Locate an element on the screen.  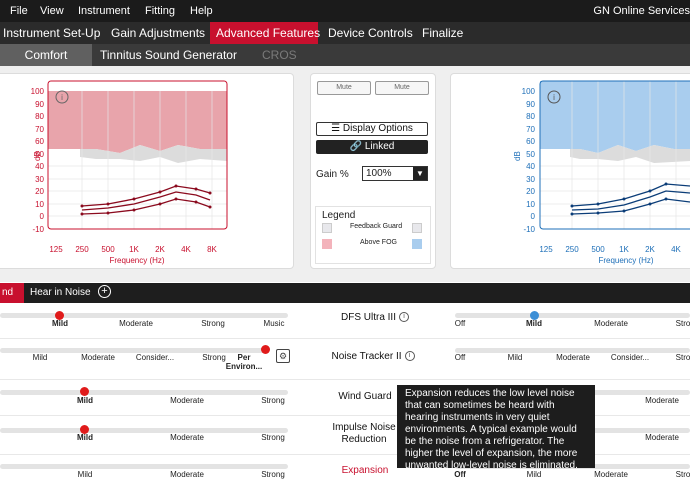
mute-left-label: Mute is located at coordinates (344, 87).